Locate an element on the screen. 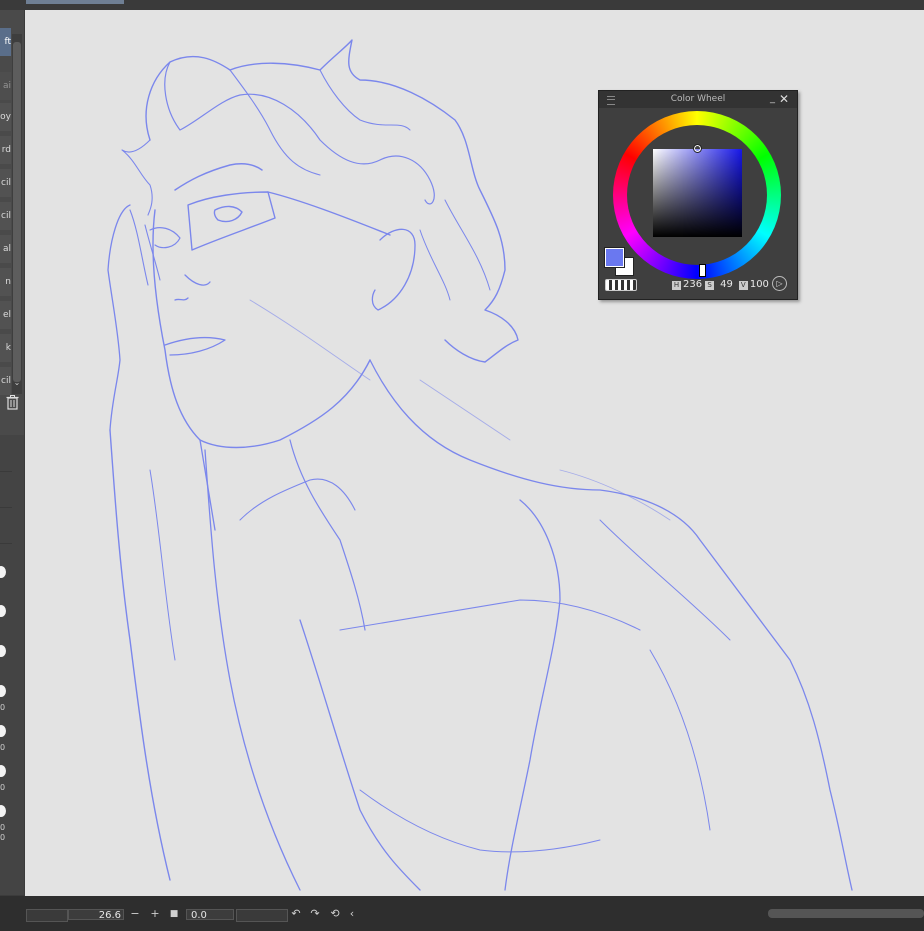 This screenshot has height=931, width=924. chevron-down-icon: ⌄ is located at coordinates (17, 383).